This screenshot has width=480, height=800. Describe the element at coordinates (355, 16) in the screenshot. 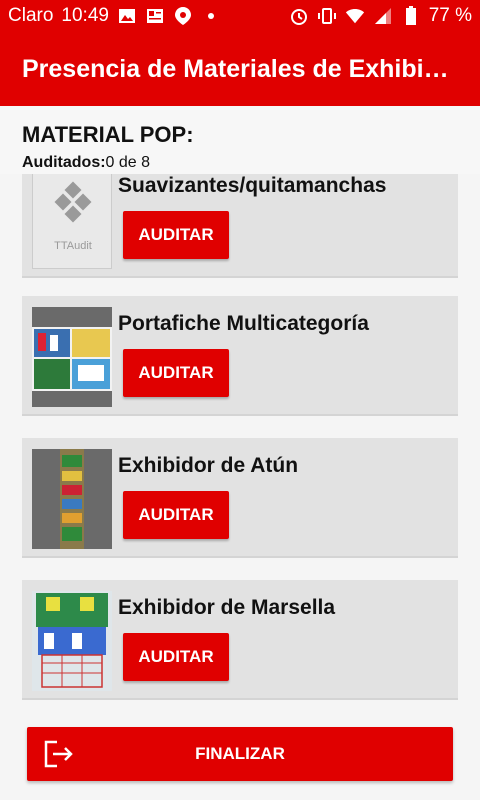

I see `wifi-icon` at that location.